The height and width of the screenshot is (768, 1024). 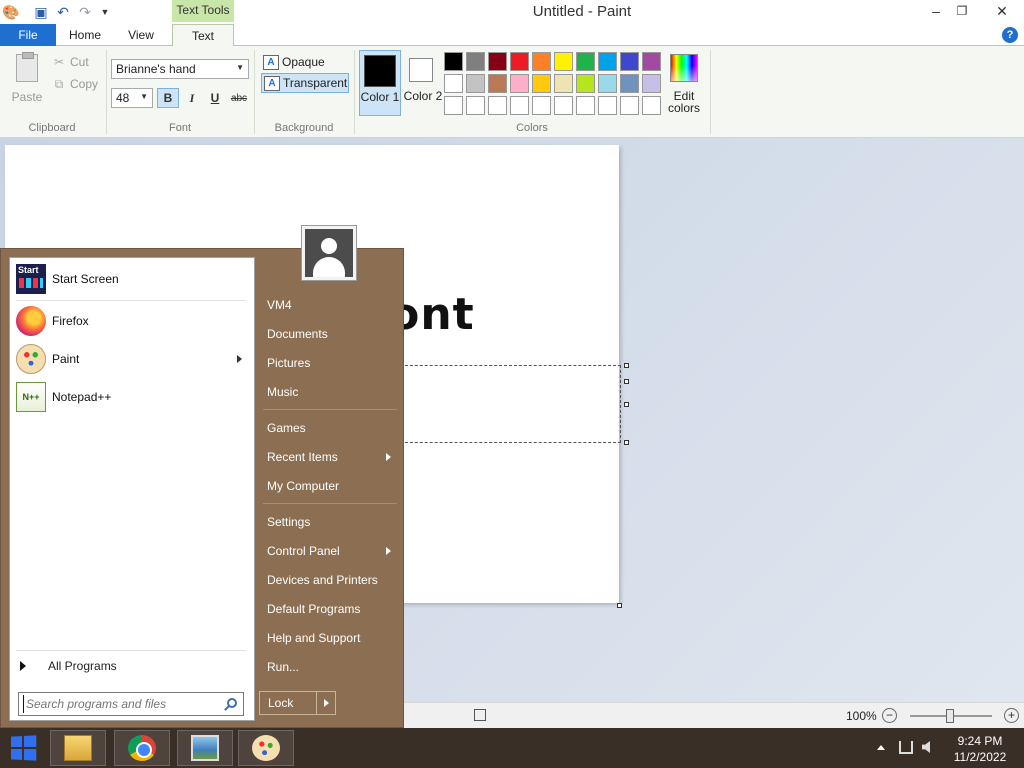 I want to click on search-box, so click(x=131, y=704).